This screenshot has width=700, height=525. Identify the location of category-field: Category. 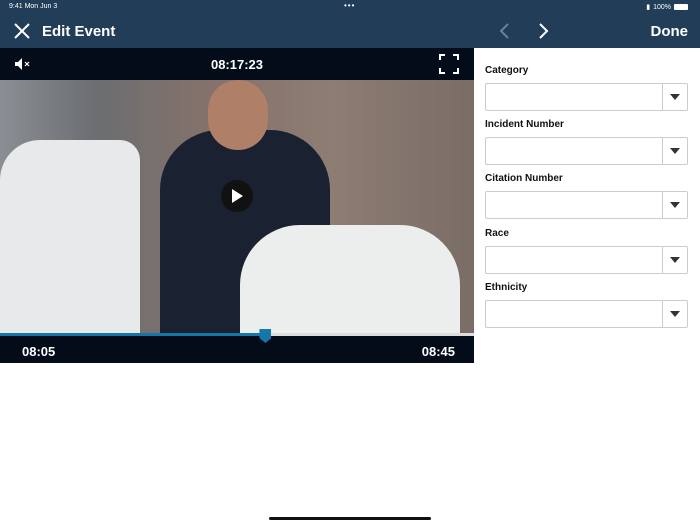
(586, 88).